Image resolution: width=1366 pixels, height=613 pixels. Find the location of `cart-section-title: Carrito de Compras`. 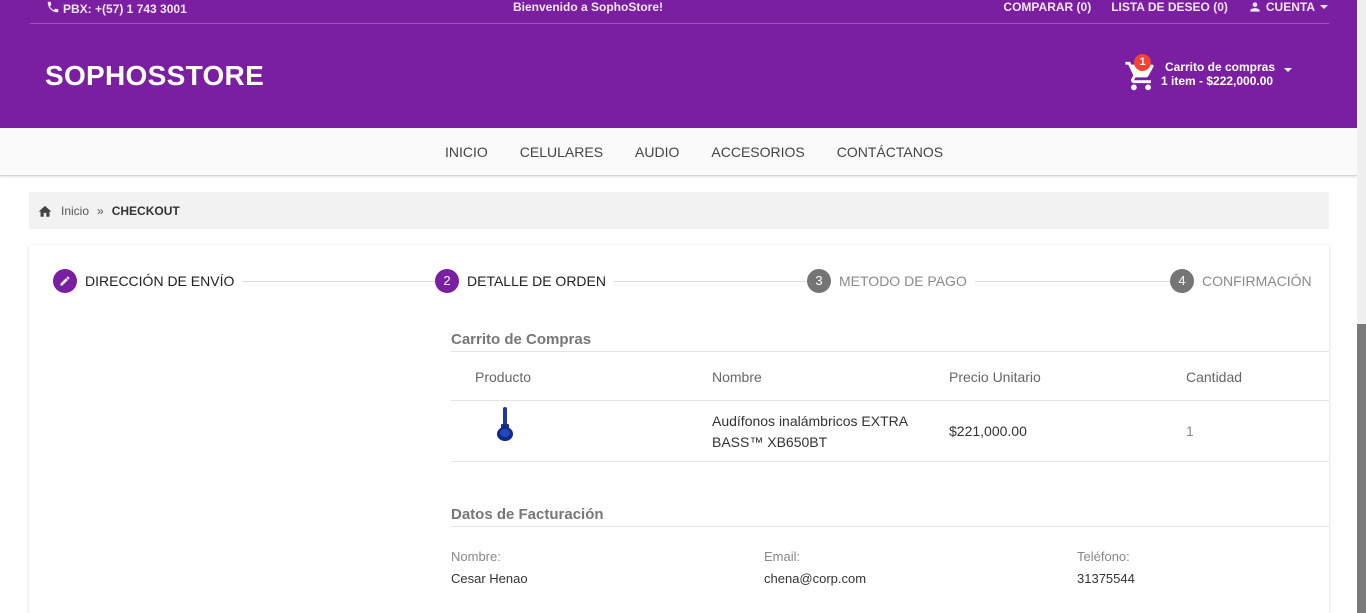

cart-section-title: Carrito de Compras is located at coordinates (521, 339).